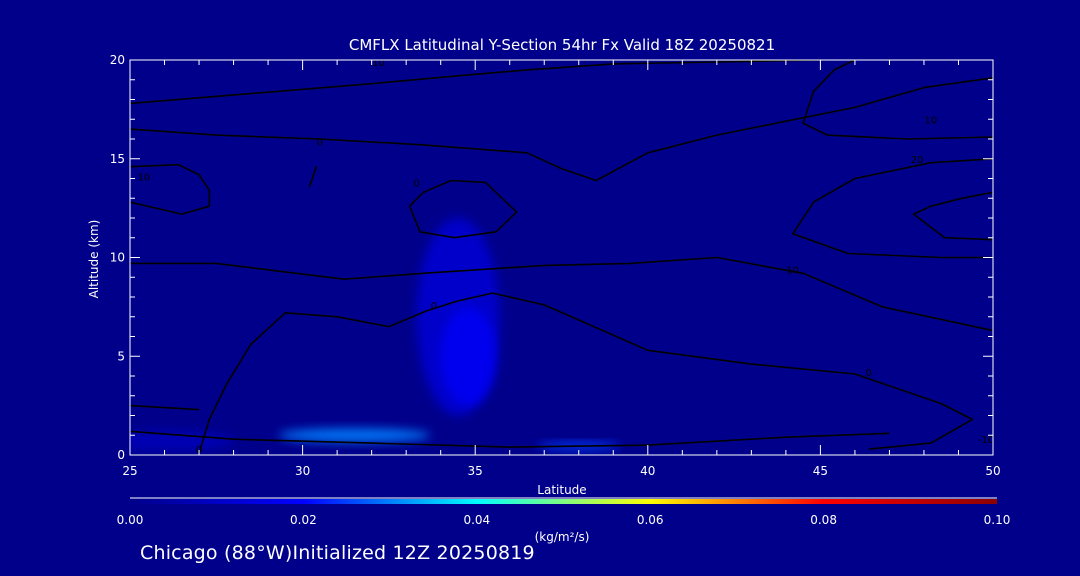 The image size is (1080, 576). What do you see at coordinates (117, 60) in the screenshot?
I see `y-tick-label: 20` at bounding box center [117, 60].